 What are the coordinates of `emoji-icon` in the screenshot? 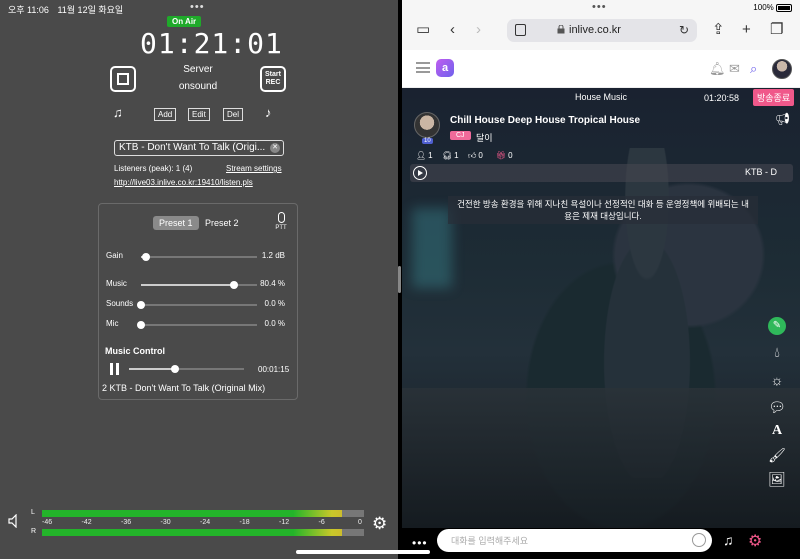 It's located at (699, 540).